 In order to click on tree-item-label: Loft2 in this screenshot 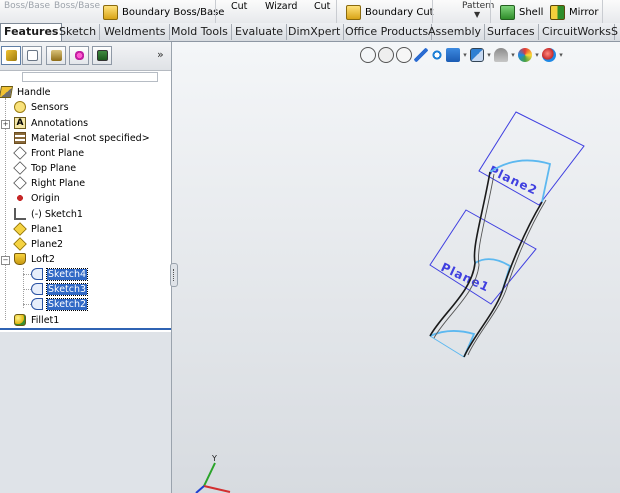, I will do `click(43, 259)`.